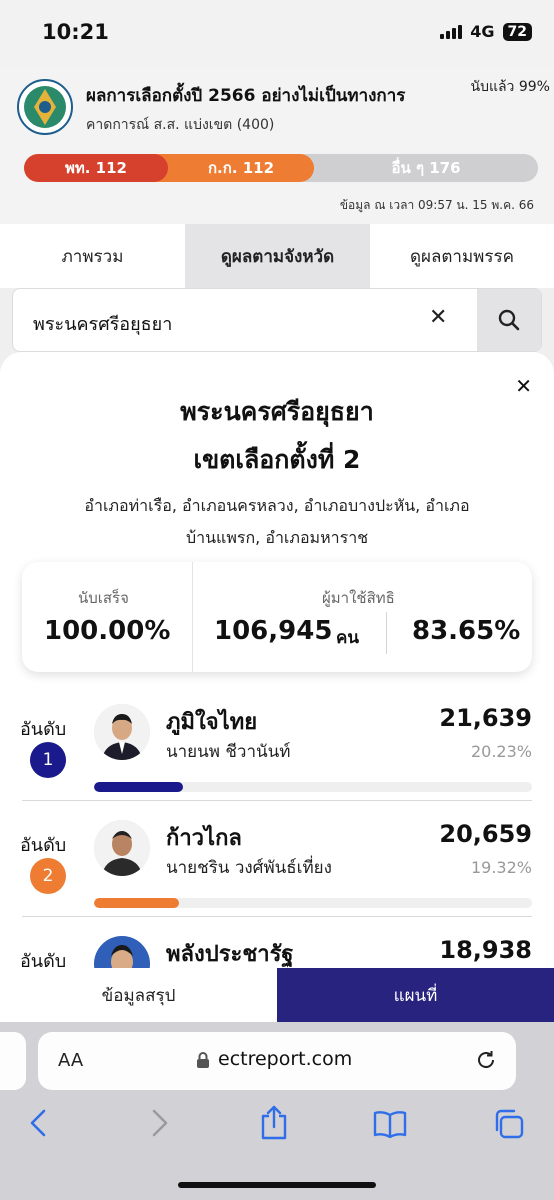 This screenshot has width=554, height=1200. Describe the element at coordinates (482, 31) in the screenshot. I see `network-type: 4G` at that location.